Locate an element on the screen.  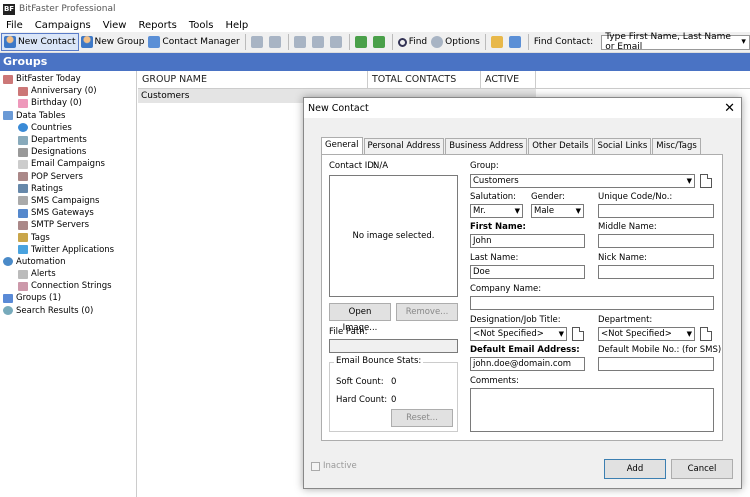
default-email-label: Default Email Address: is located at coordinates (525, 350).